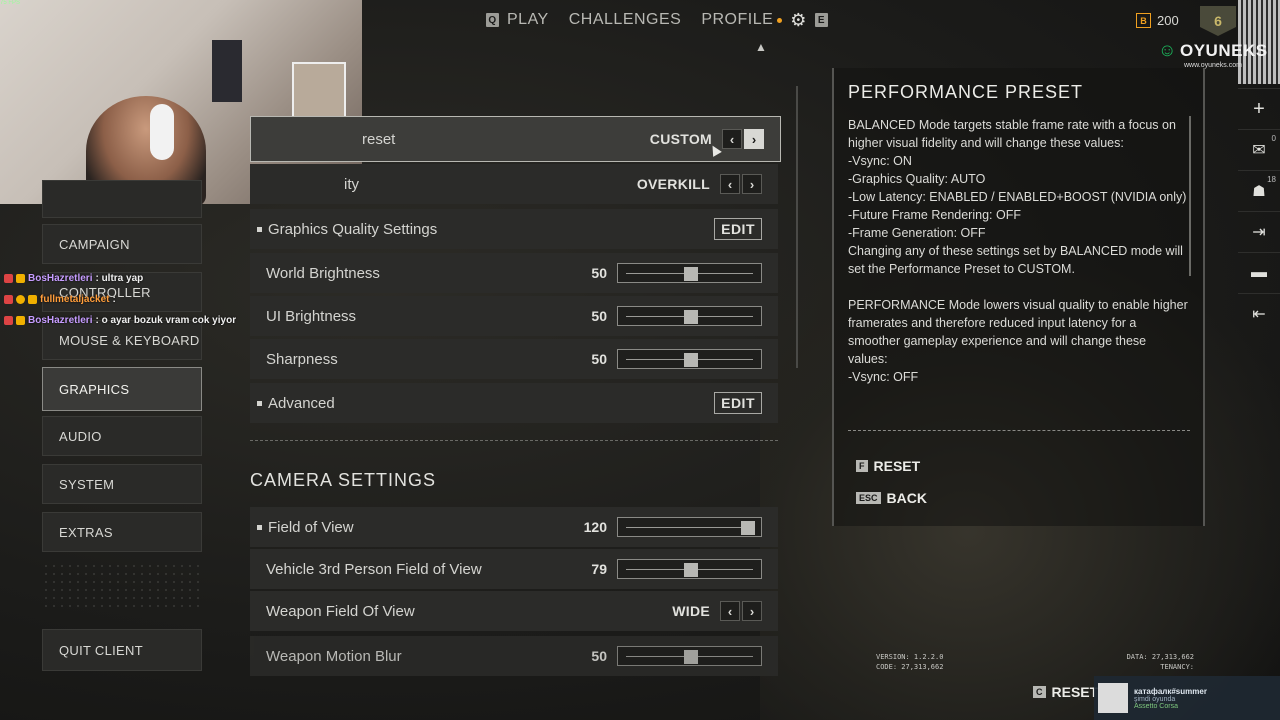 The image size is (1280, 720). Describe the element at coordinates (966, 92) in the screenshot. I see `info-panel-title: PERFORMANCE PRESET` at that location.